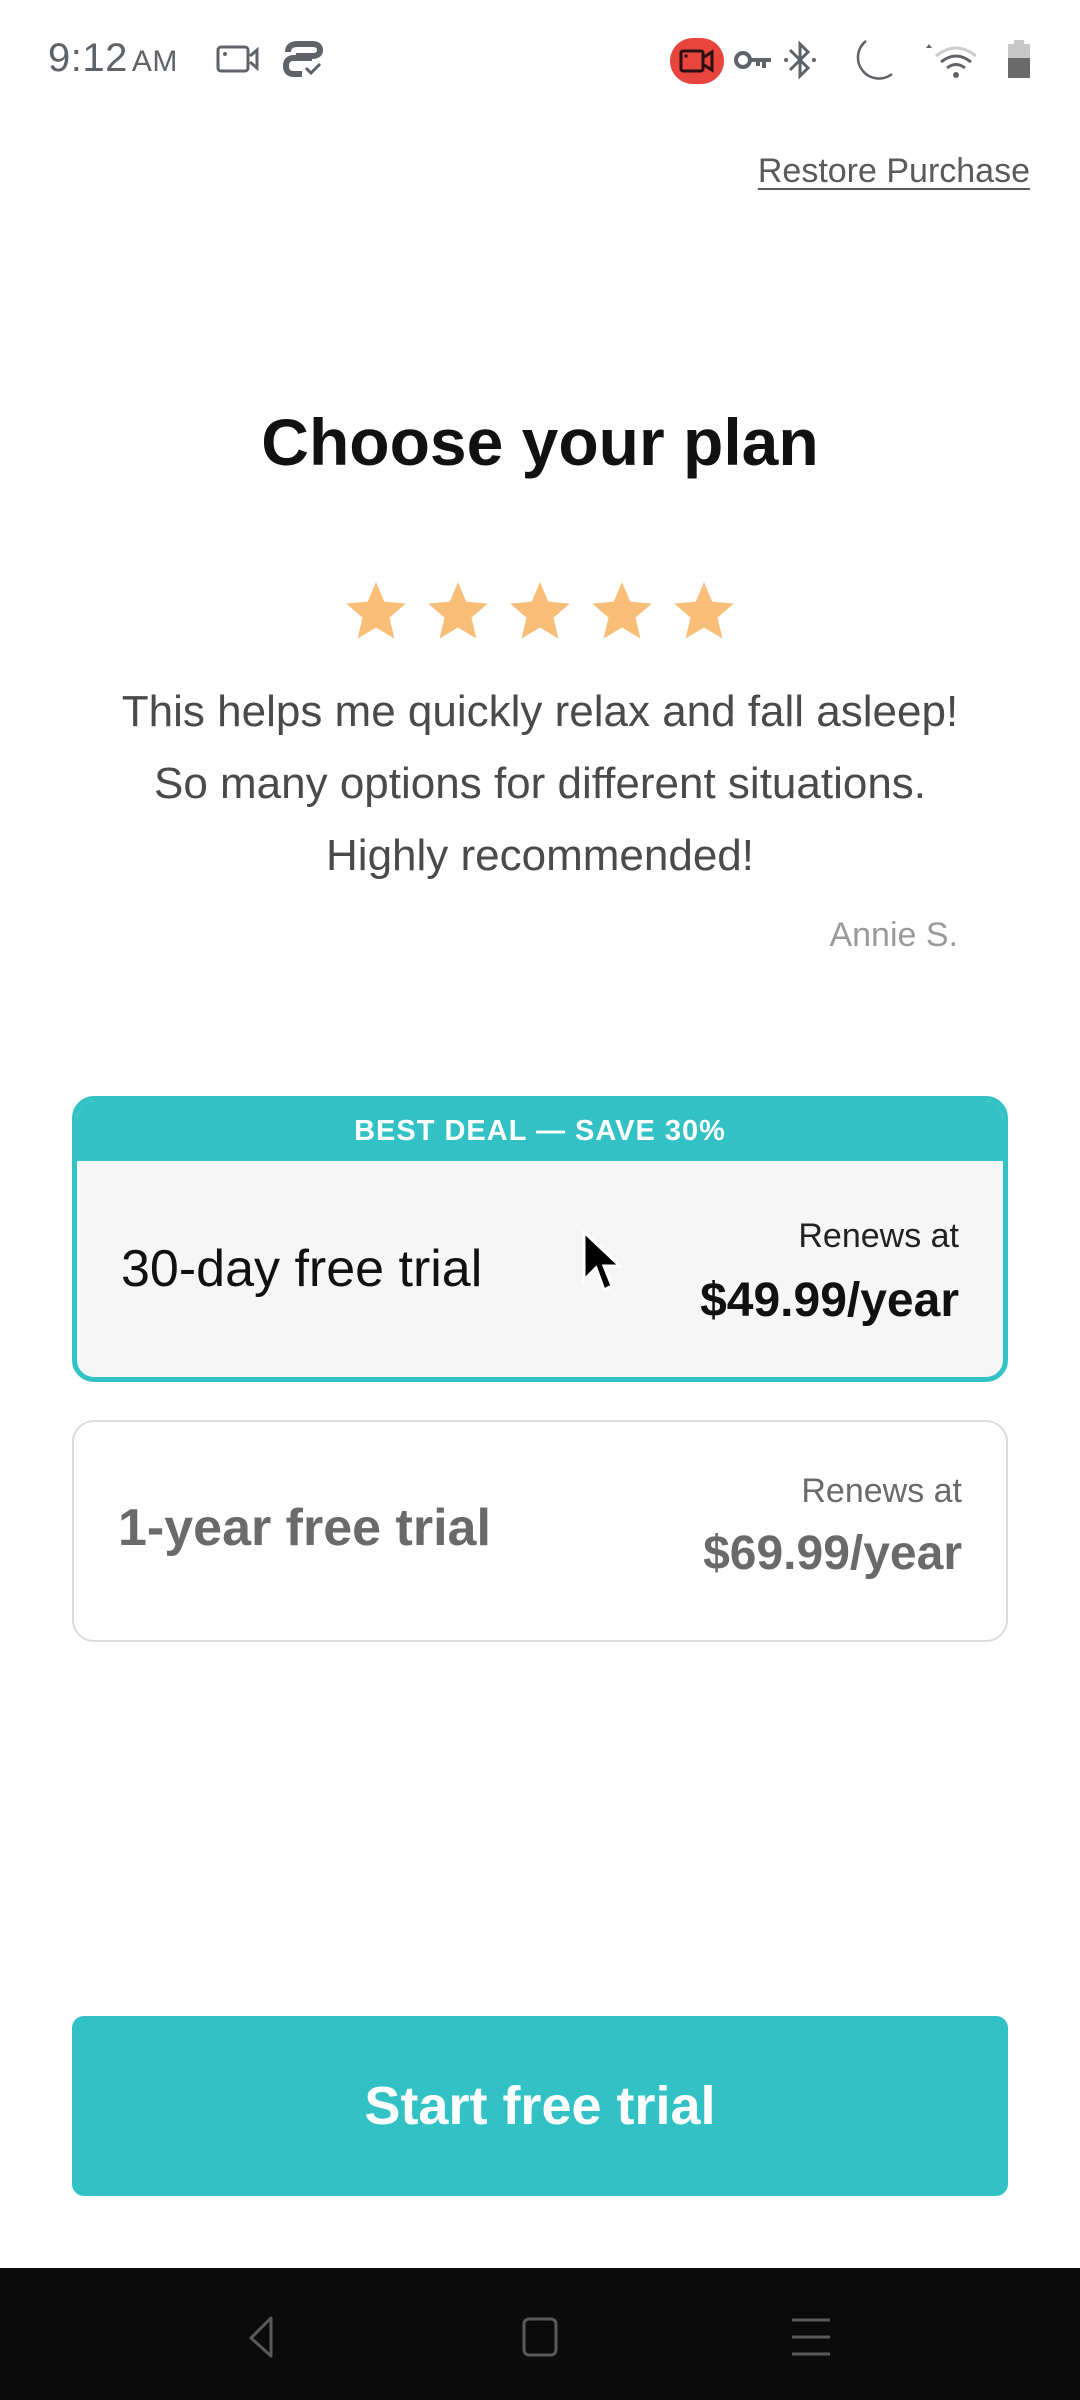 The image size is (1080, 2400). I want to click on rating-stars, so click(540, 611).